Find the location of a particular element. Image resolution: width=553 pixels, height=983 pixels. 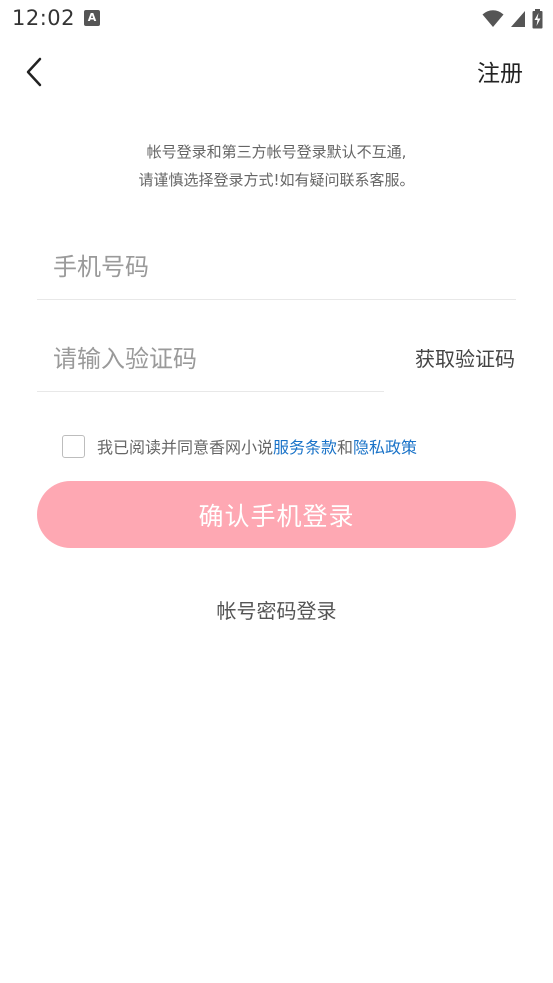

notice-line-1: 帐号登录和第三方帐号登录默认不互通, is located at coordinates (276, 152).